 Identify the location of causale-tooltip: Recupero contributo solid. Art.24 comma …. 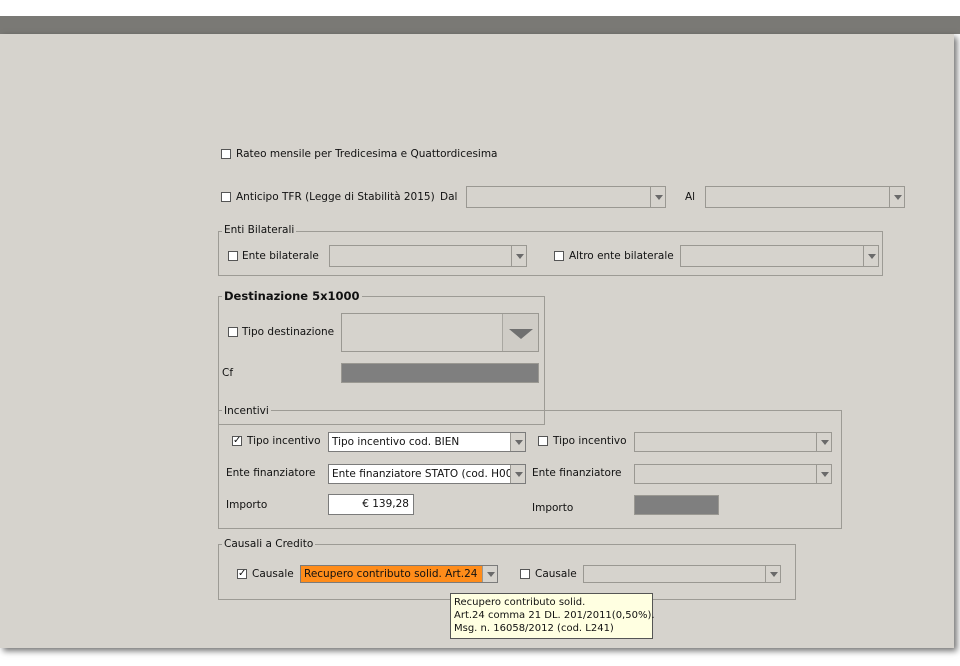
(552, 616).